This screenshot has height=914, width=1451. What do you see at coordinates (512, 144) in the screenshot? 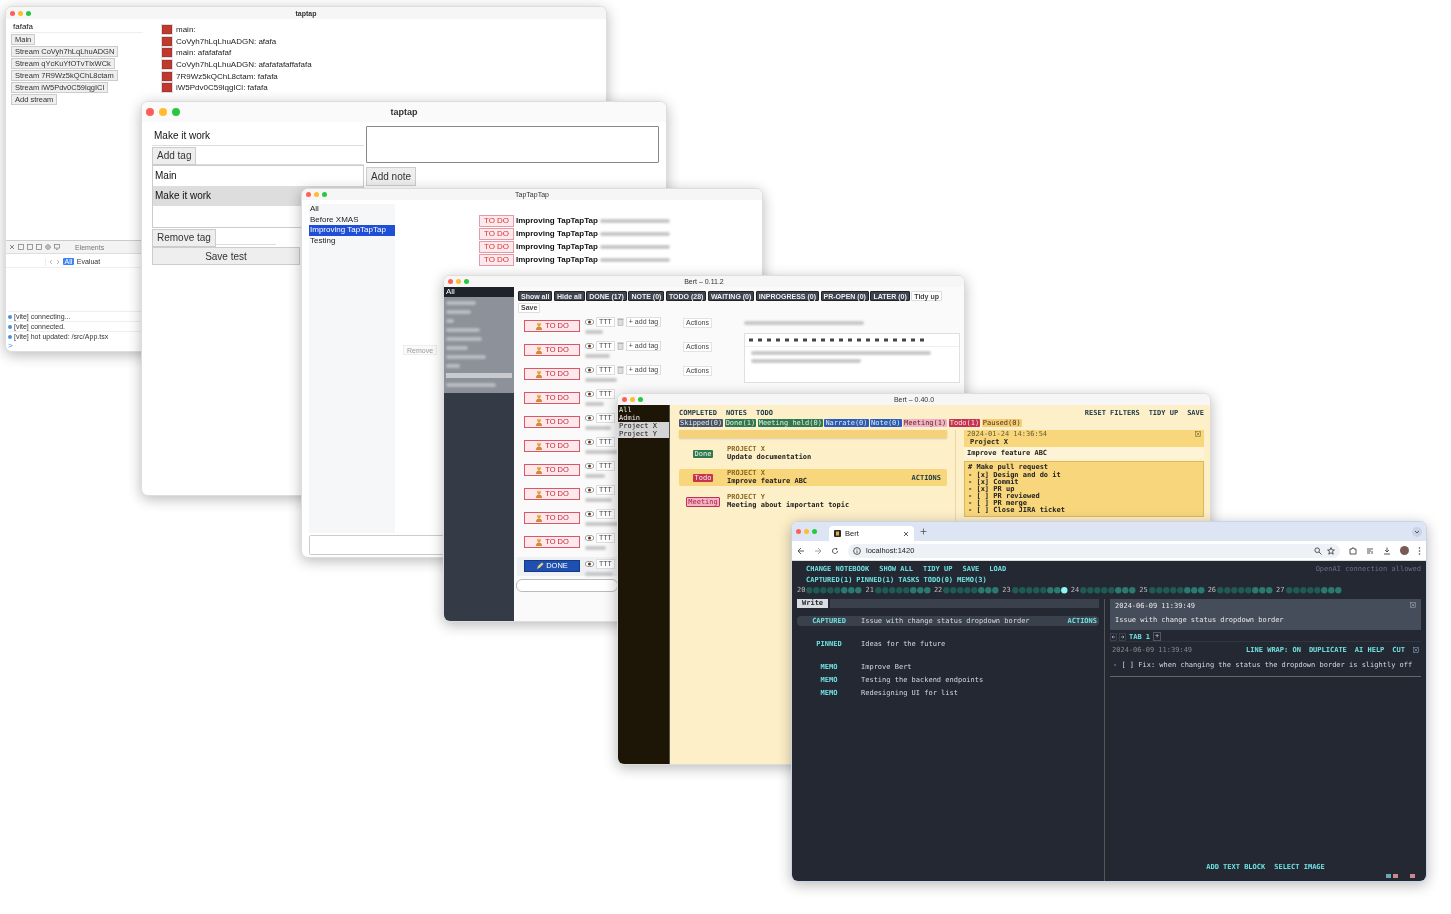
I see `note-textarea` at bounding box center [512, 144].